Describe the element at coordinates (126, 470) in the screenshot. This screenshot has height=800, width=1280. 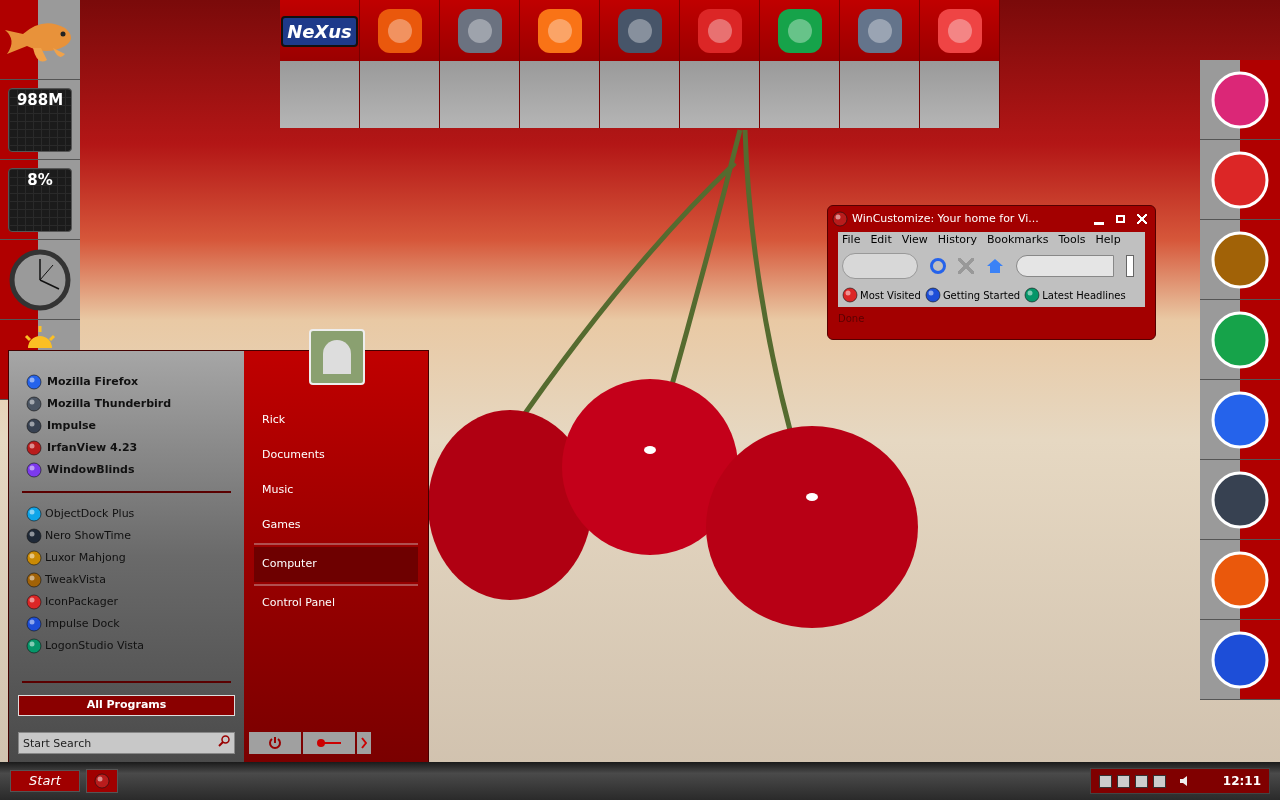
I see `pinned-program: WindowBlinds` at that location.